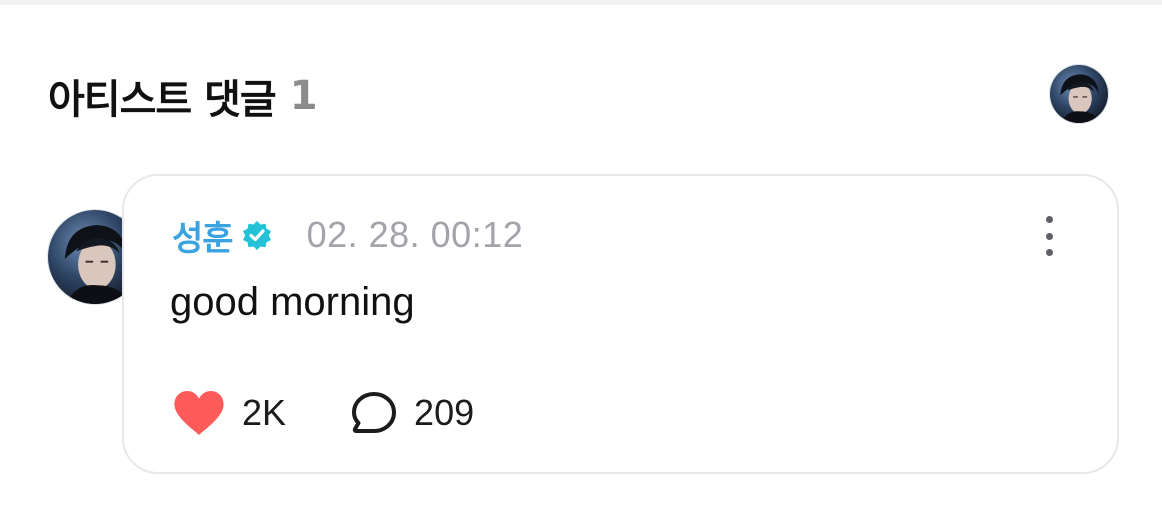 This screenshot has height=528, width=1162. What do you see at coordinates (256, 235) in the screenshot?
I see `verified-badge-icon` at bounding box center [256, 235].